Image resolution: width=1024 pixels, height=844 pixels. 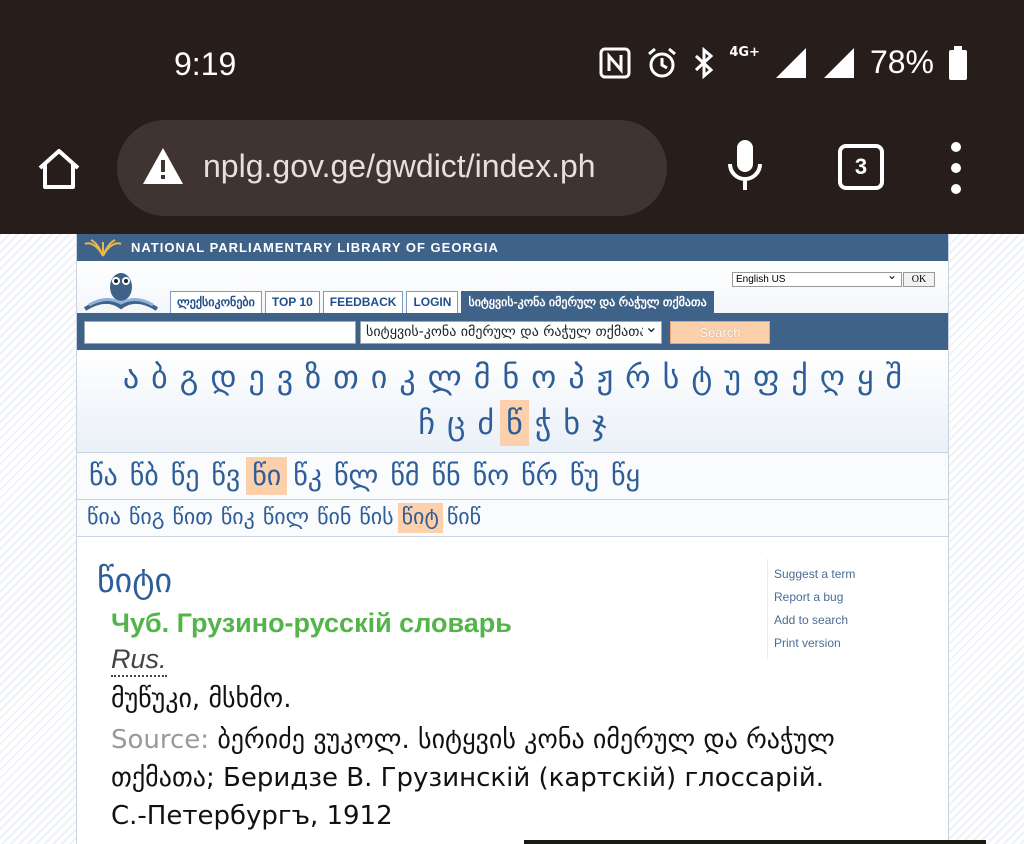 What do you see at coordinates (456, 423) in the screenshot?
I see `alphabet-letter-r2-1: ც` at bounding box center [456, 423].